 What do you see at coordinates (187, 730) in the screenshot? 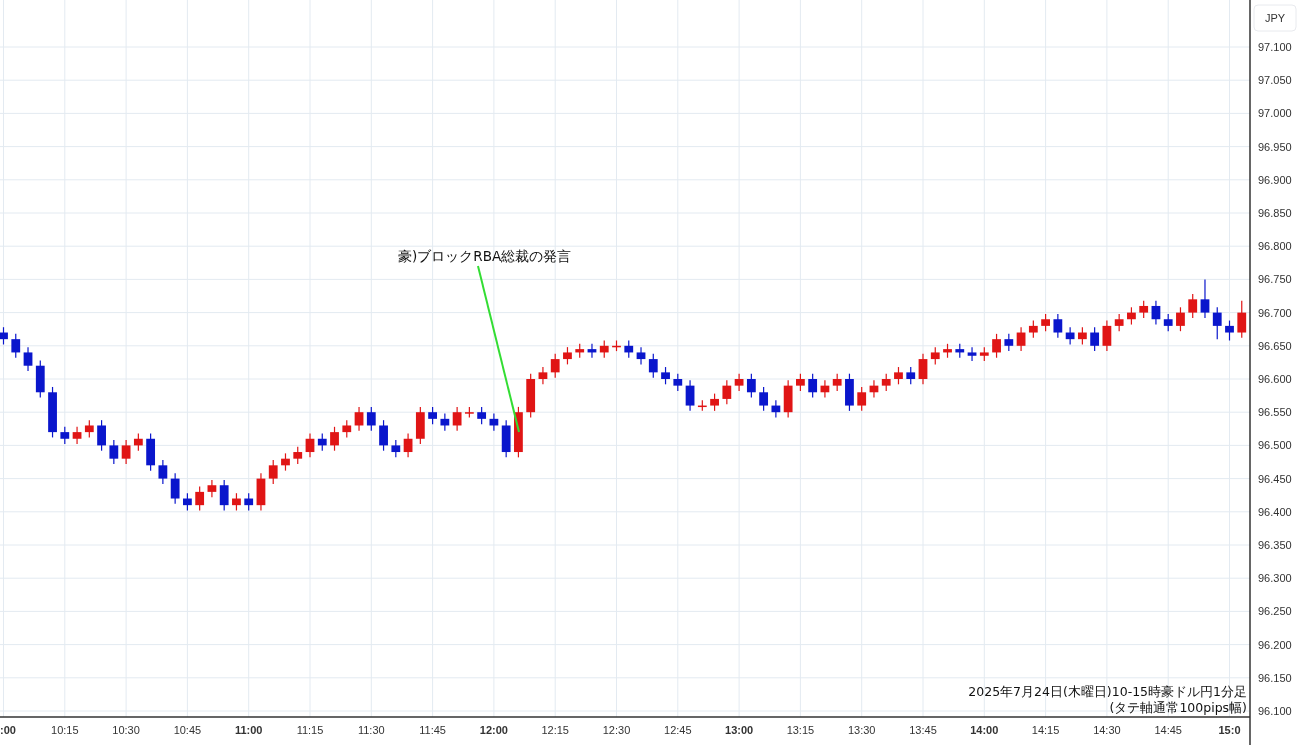
I see `time-label: 10:45` at bounding box center [187, 730].